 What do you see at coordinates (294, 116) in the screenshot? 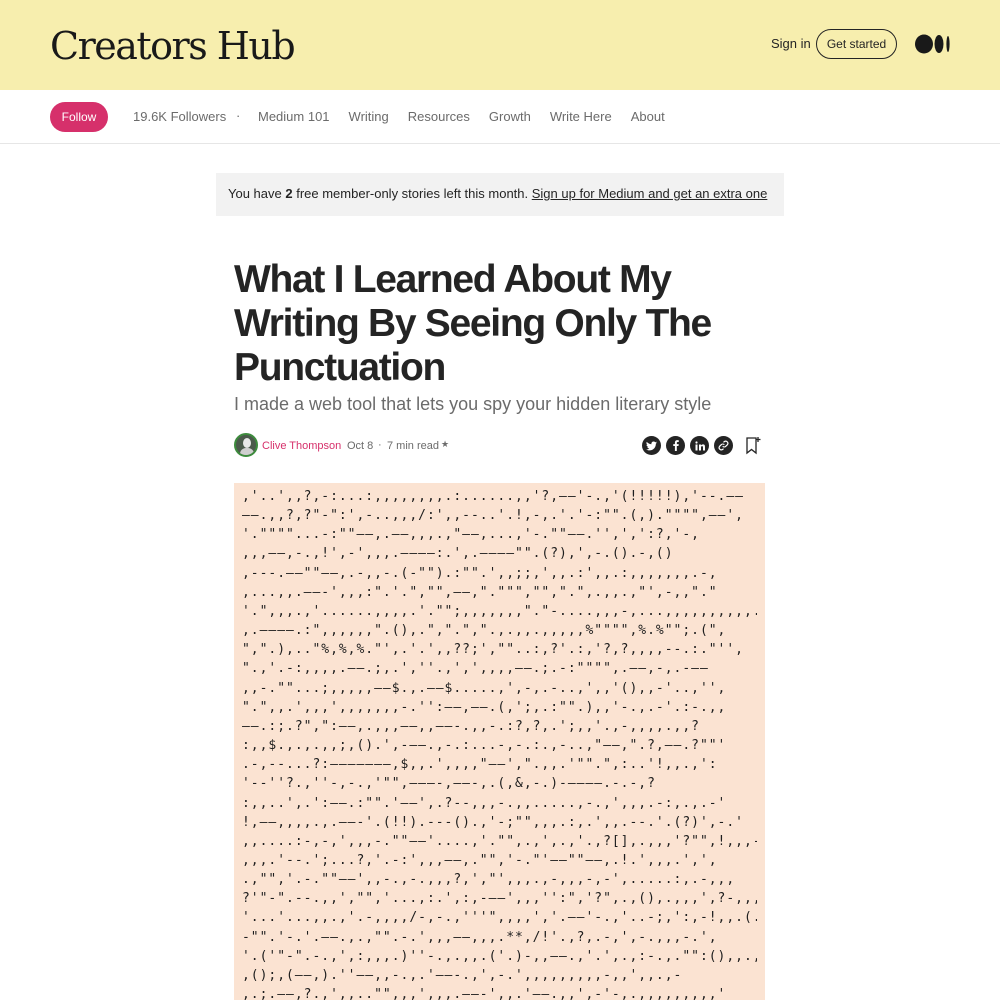
I see `nav-link-medium-101: Medium 101` at bounding box center [294, 116].